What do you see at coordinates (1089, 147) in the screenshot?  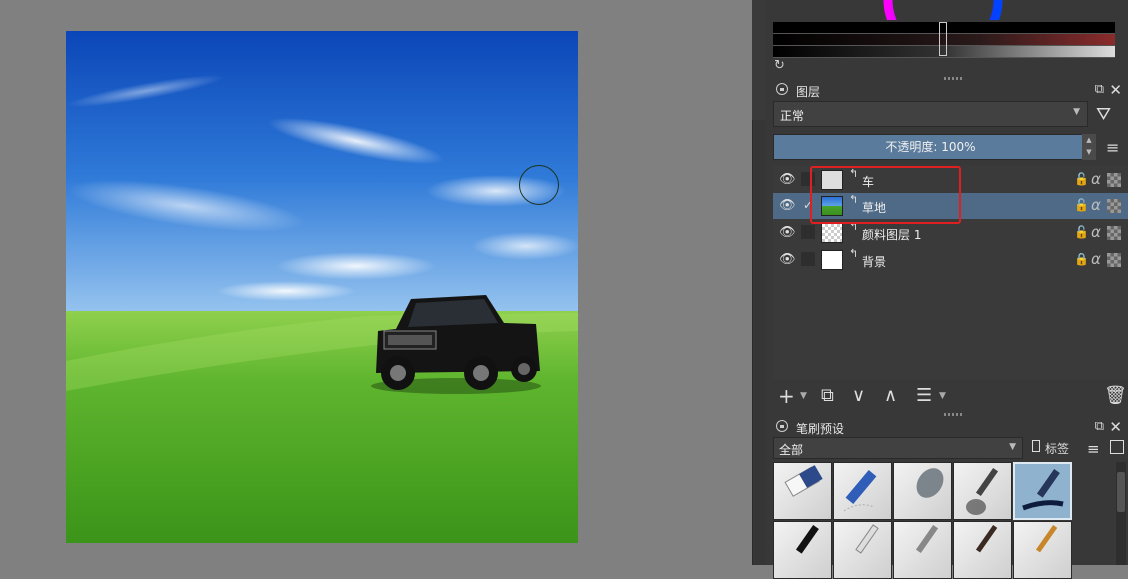 I see `opacity-spin-buttons: ▲ ▼` at bounding box center [1089, 147].